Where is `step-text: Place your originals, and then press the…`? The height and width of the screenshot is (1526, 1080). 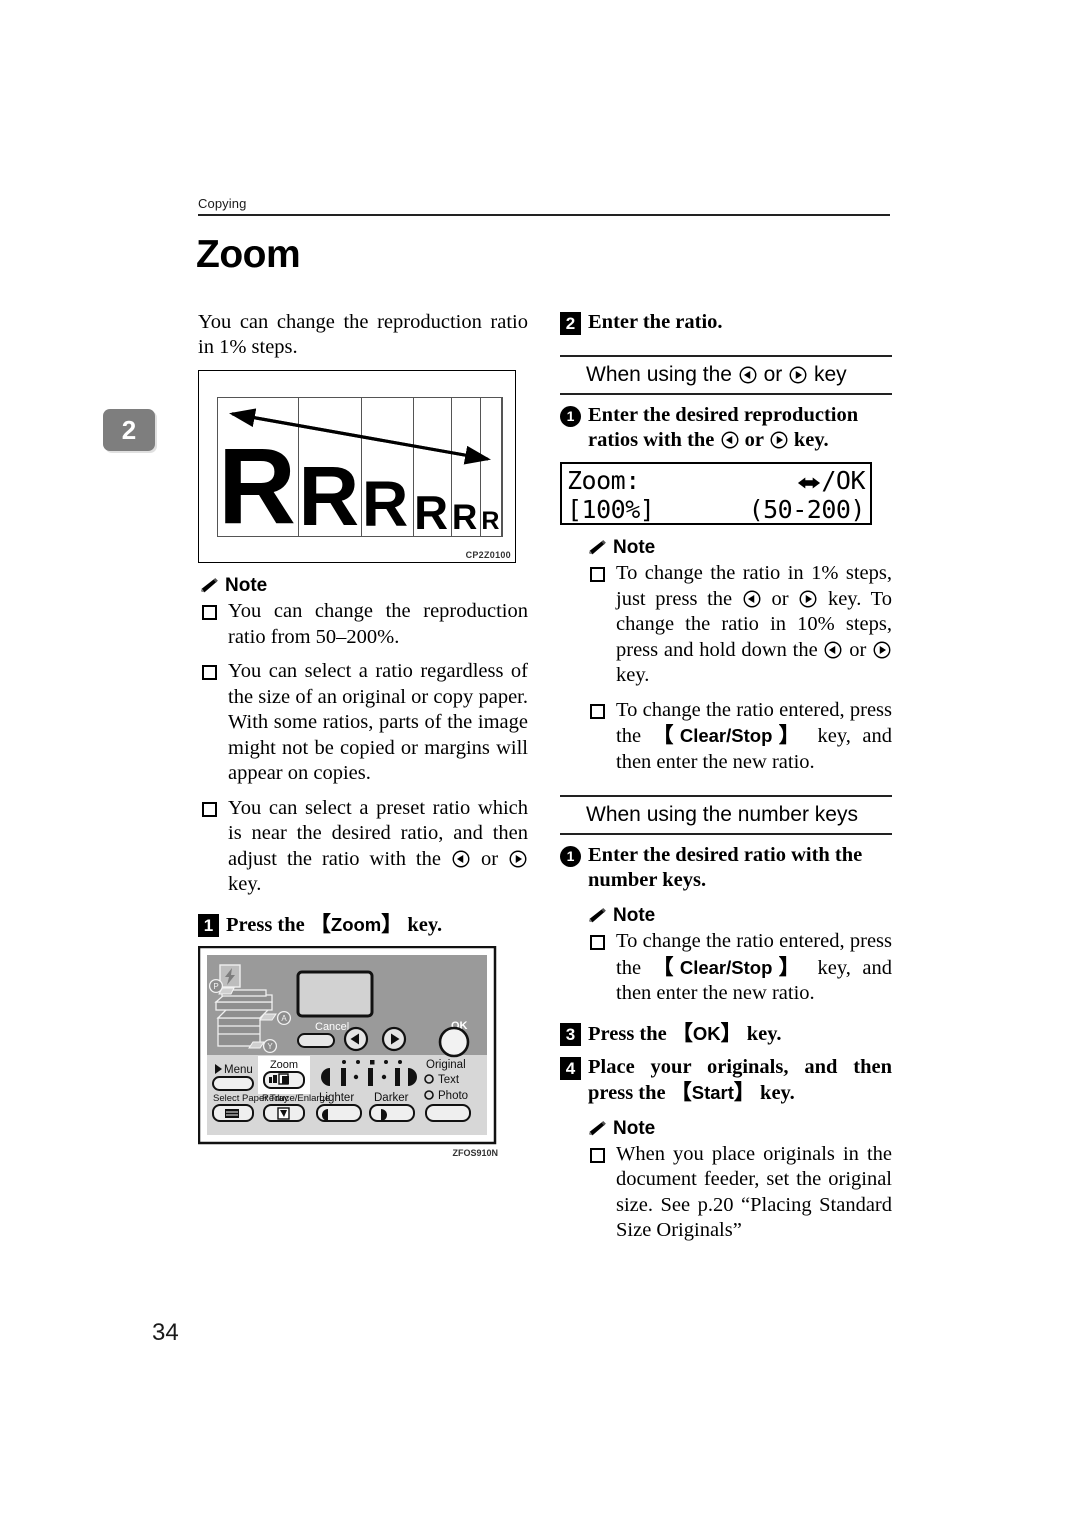
step-text: Place your originals, and then press the… is located at coordinates (740, 1080).